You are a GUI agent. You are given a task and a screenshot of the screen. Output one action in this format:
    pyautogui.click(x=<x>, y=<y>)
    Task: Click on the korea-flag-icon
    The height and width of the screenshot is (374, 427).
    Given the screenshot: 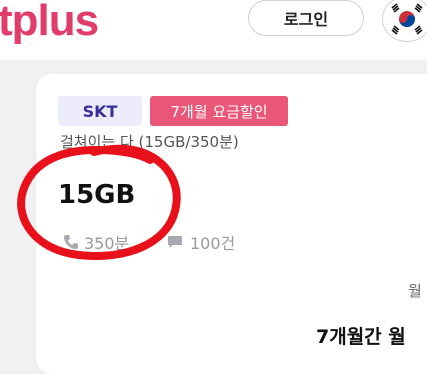 What is the action you would take?
    pyautogui.click(x=407, y=19)
    